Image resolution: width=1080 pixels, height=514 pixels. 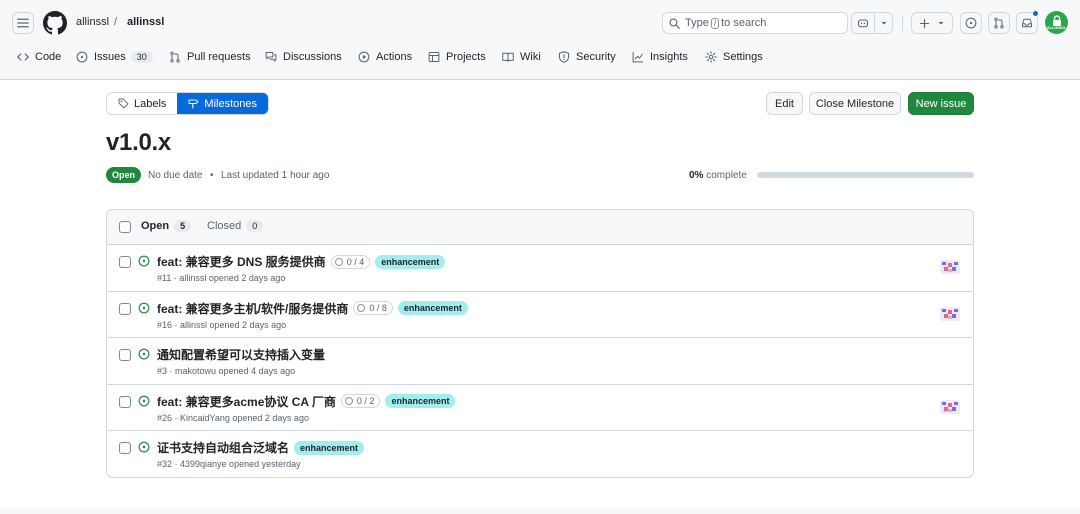 I want to click on closed-issues-tab: Closed 0, so click(x=235, y=226).